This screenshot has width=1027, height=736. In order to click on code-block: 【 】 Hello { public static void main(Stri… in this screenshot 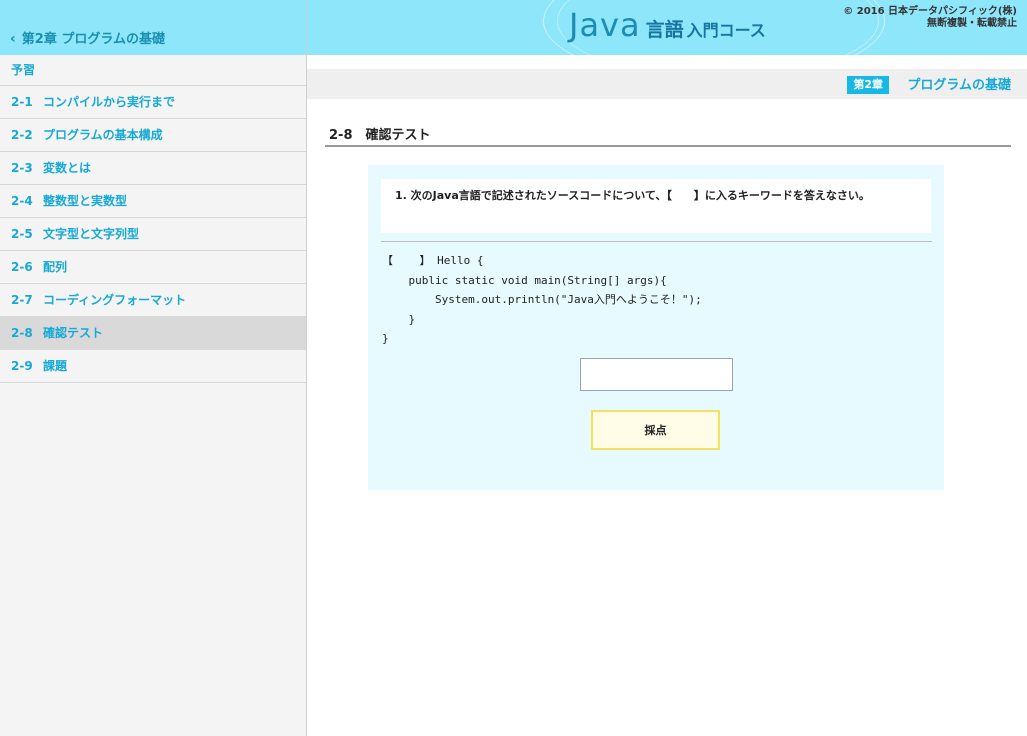, I will do `click(542, 300)`.